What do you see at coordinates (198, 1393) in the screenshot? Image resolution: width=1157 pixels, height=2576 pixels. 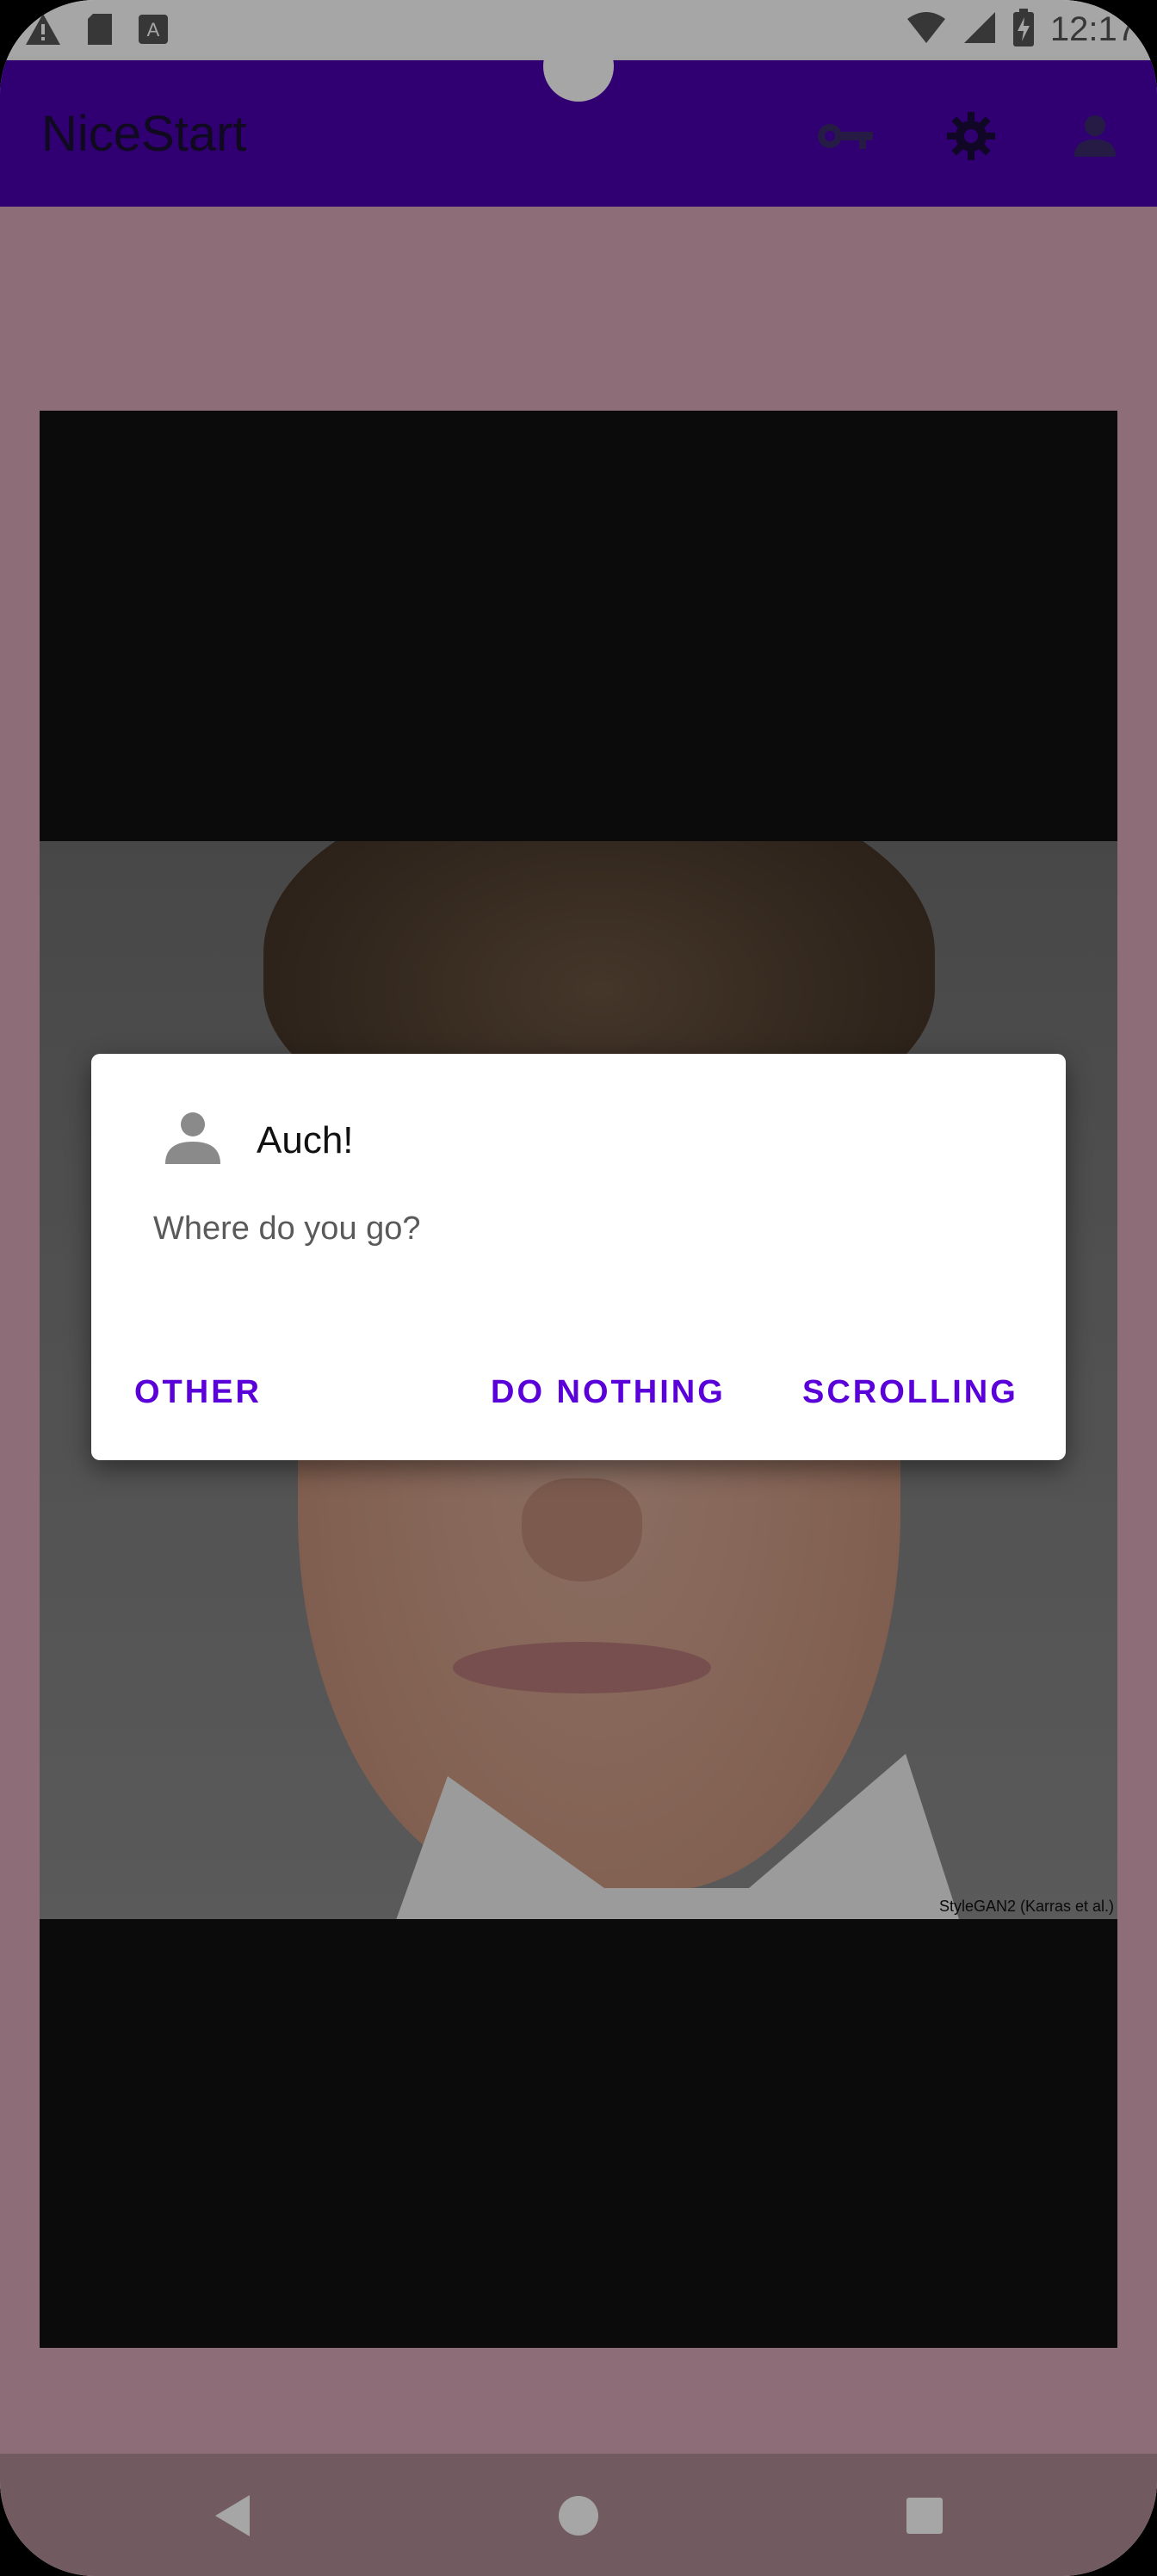 I see `other-button: OTHER` at bounding box center [198, 1393].